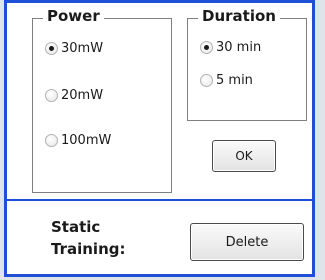  I want to click on power-radio-20mw: 20mW, so click(74, 95).